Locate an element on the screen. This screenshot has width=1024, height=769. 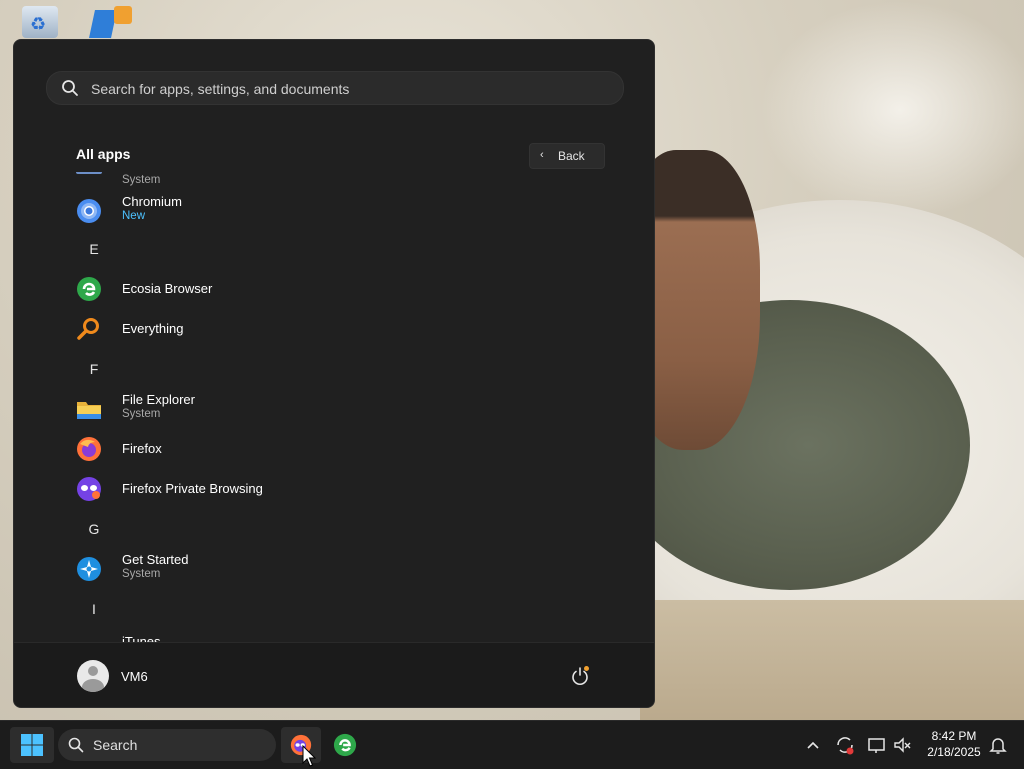
clock-time: 8:42 PM is located at coordinates (954, 736).